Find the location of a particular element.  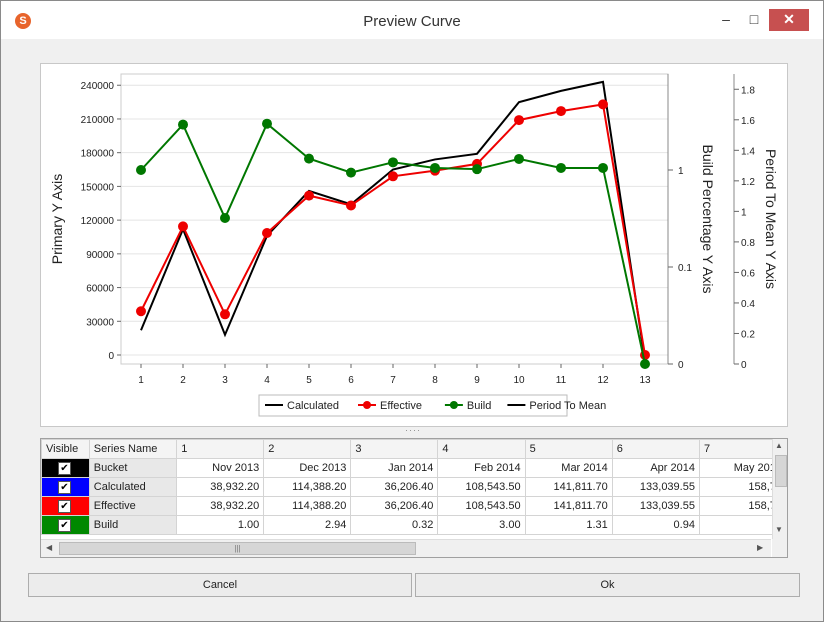

y3-tick-label: 1.4 is located at coordinates (748, 151).